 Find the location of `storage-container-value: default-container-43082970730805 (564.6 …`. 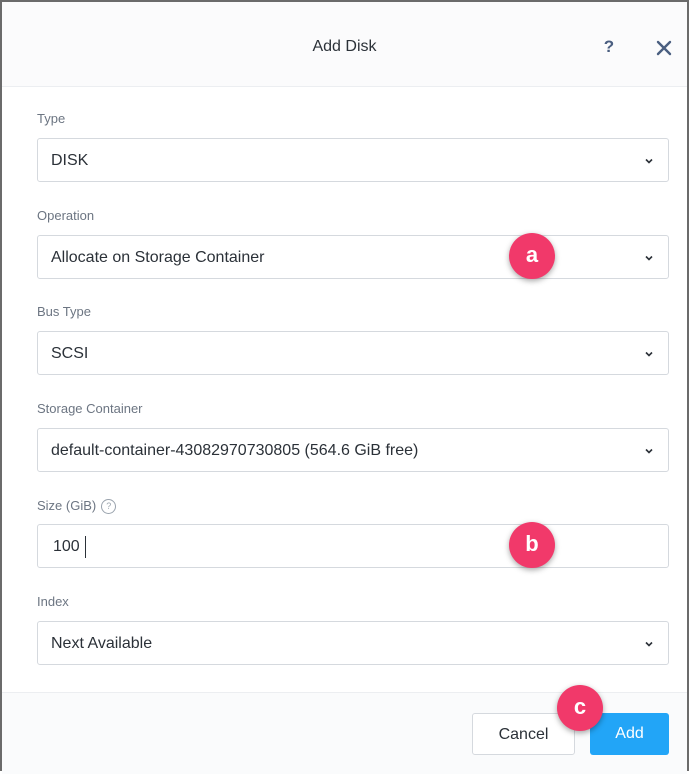

storage-container-value: default-container-43082970730805 (564.6 … is located at coordinates (235, 450).